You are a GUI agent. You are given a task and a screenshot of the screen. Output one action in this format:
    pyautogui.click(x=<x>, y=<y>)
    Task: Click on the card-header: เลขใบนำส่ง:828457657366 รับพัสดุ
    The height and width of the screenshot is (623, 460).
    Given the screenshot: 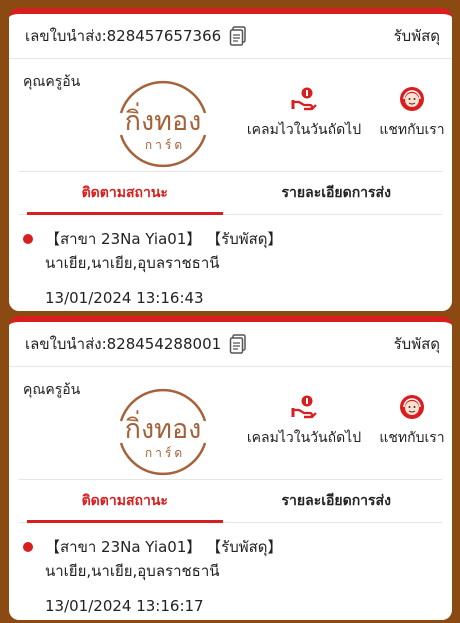 What is the action you would take?
    pyautogui.click(x=230, y=36)
    